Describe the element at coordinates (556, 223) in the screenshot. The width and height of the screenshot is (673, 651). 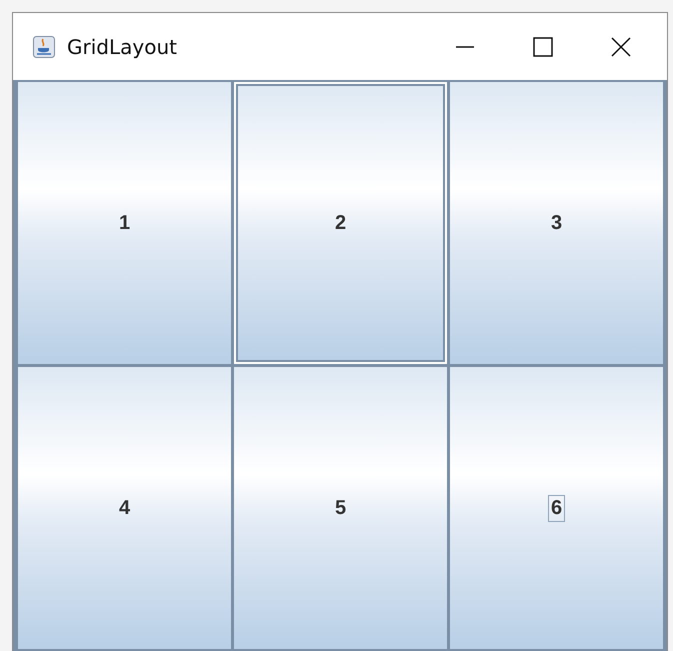
I see `grid-button: 3` at that location.